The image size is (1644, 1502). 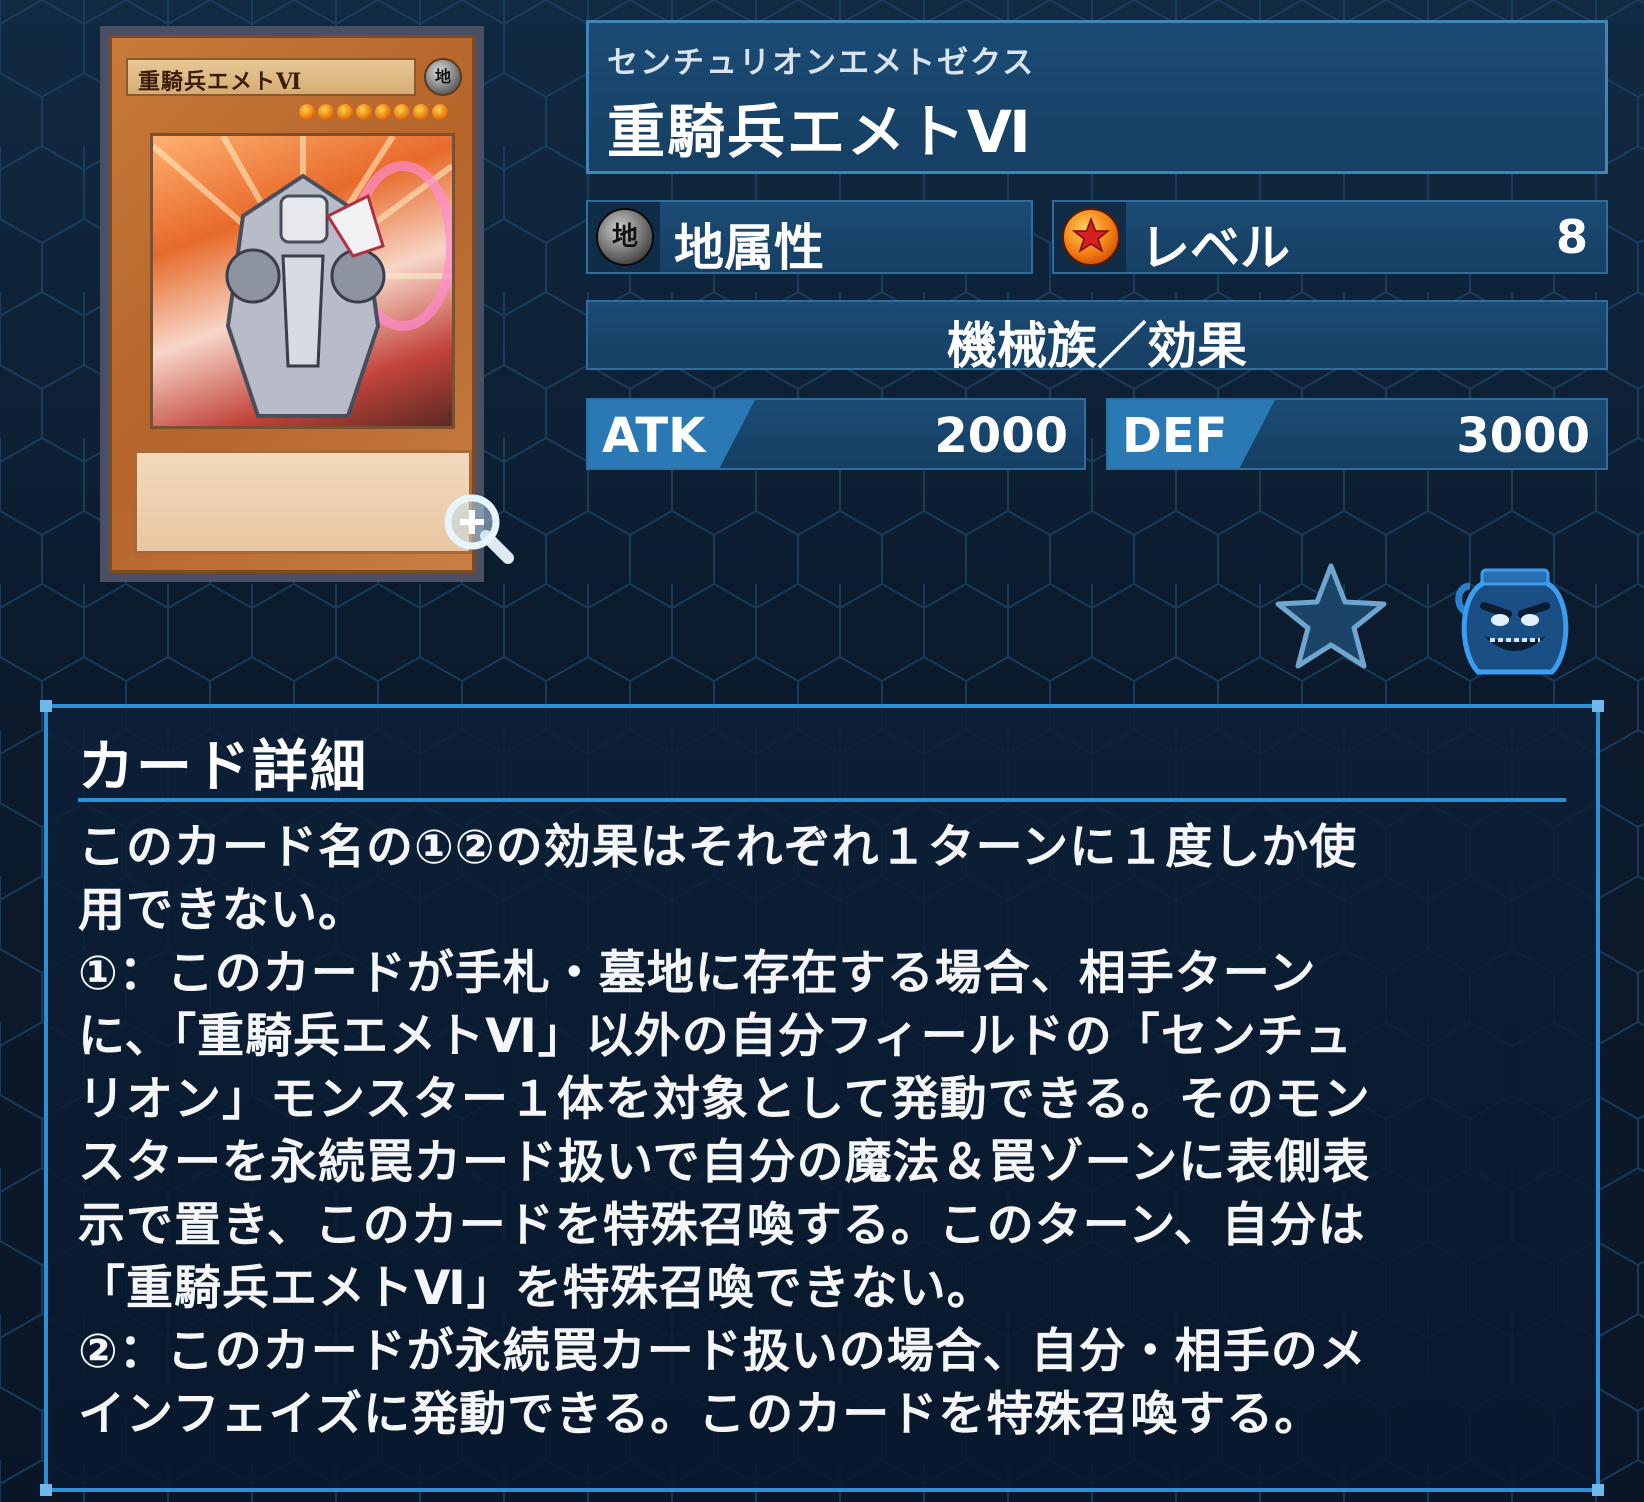 I want to click on card-face: 重騎兵エメトⅥ 地, so click(x=292, y=304).